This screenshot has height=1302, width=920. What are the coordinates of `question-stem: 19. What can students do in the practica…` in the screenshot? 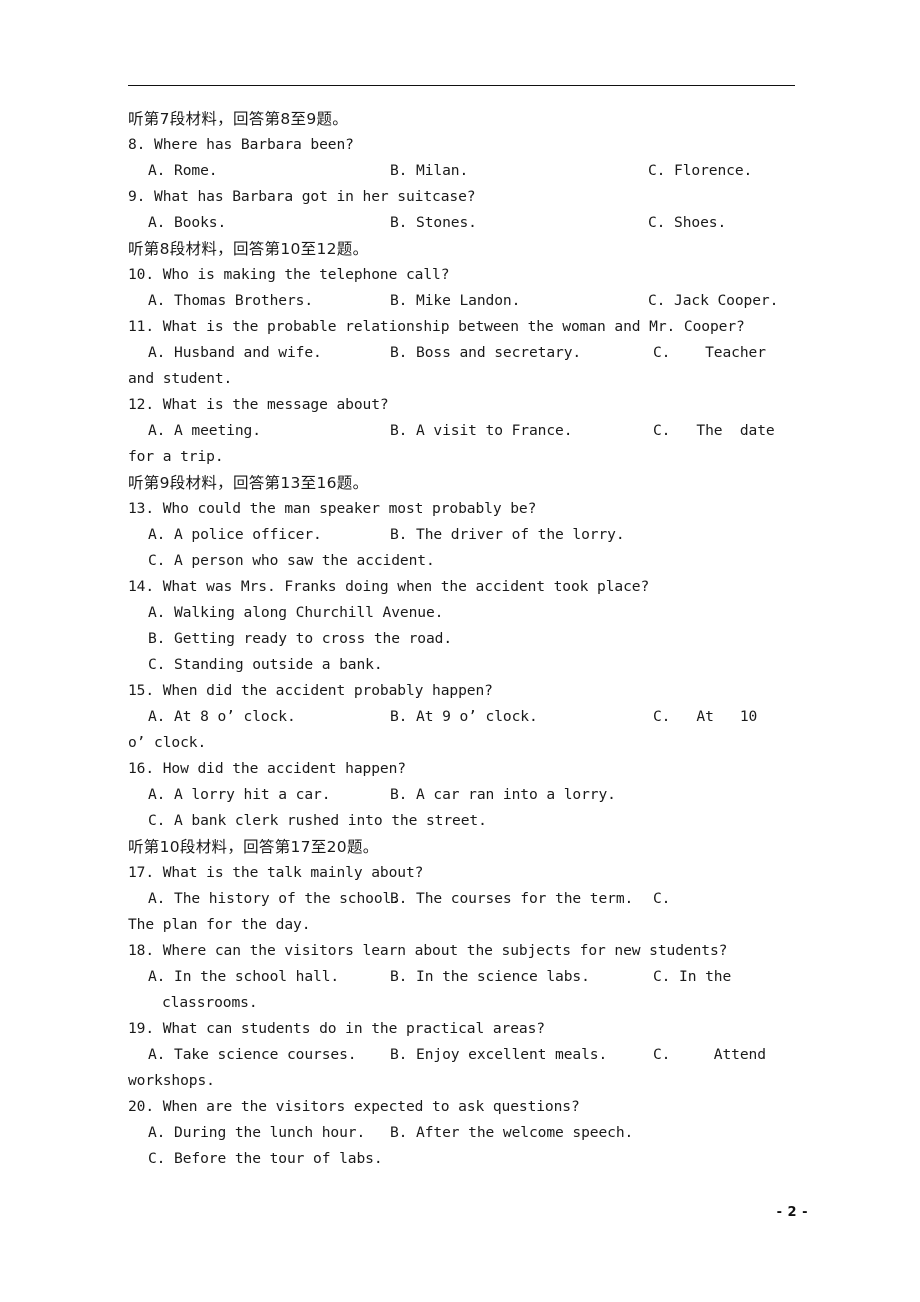 It's located at (336, 1028).